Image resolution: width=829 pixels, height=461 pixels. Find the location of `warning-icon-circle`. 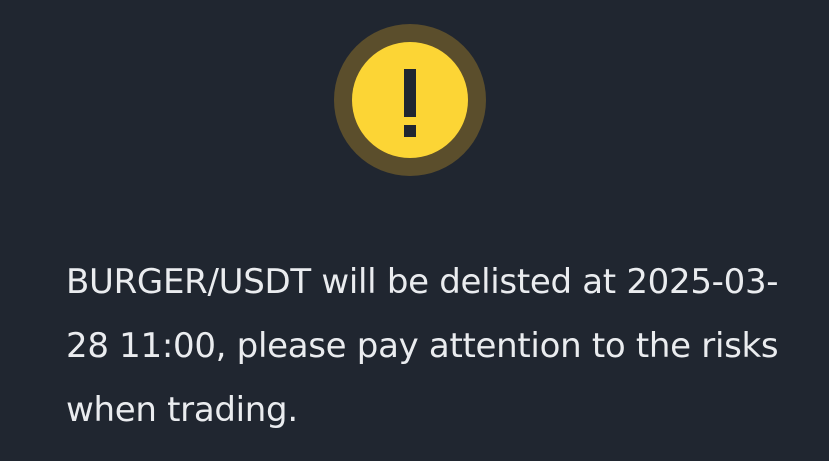

warning-icon-circle is located at coordinates (410, 100).